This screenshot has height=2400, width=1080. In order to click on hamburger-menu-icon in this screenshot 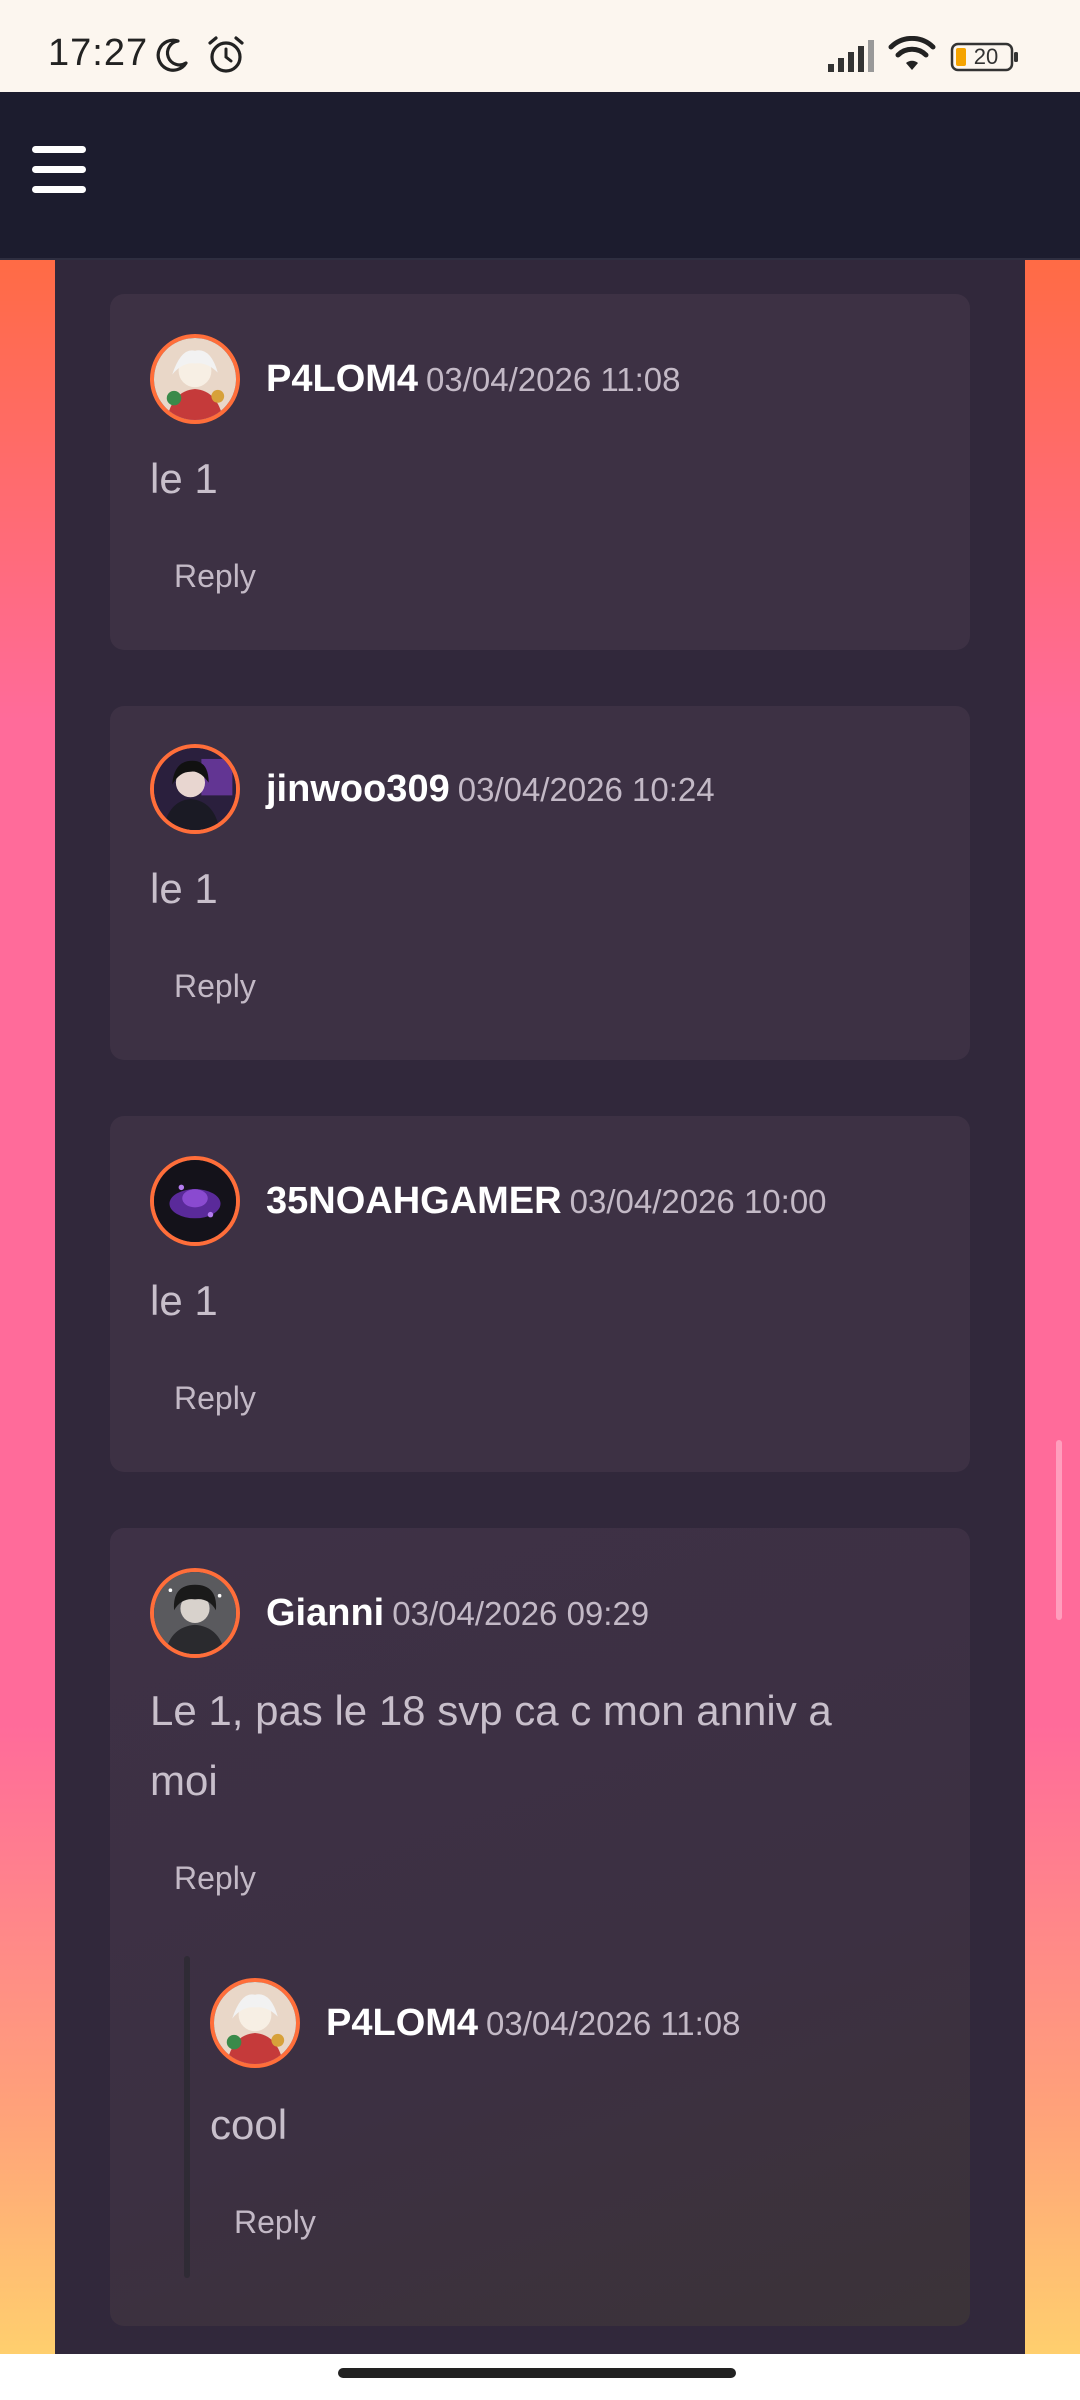, I will do `click(60, 172)`.